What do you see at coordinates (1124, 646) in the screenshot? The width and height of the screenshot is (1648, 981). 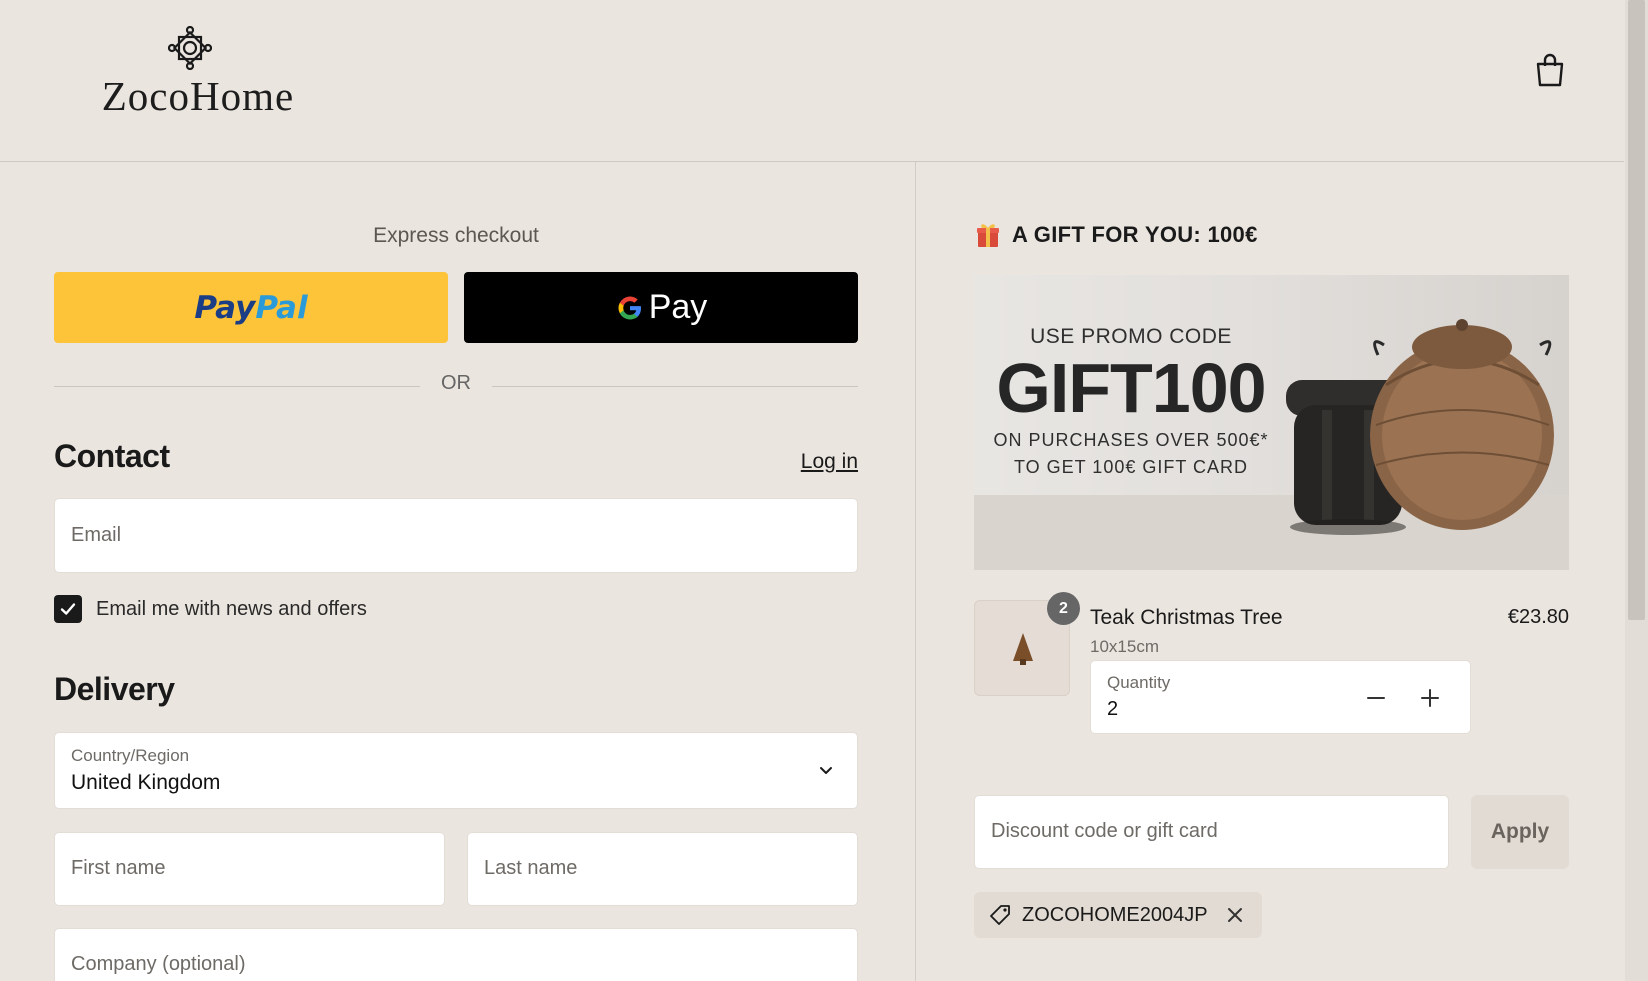 I see `cart-item-variant: 10x15cm` at bounding box center [1124, 646].